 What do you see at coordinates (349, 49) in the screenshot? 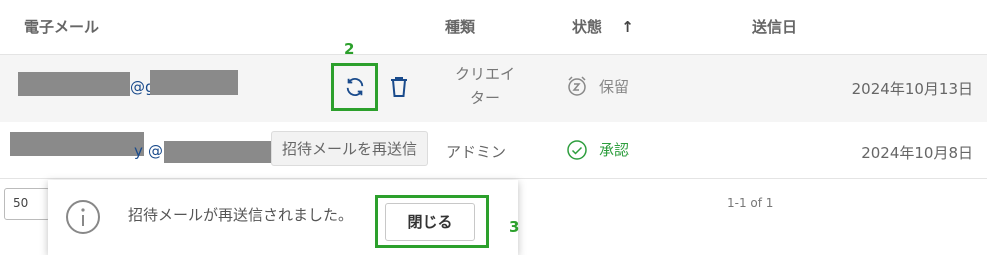
I see `annotation-label-step2: 2` at bounding box center [349, 49].